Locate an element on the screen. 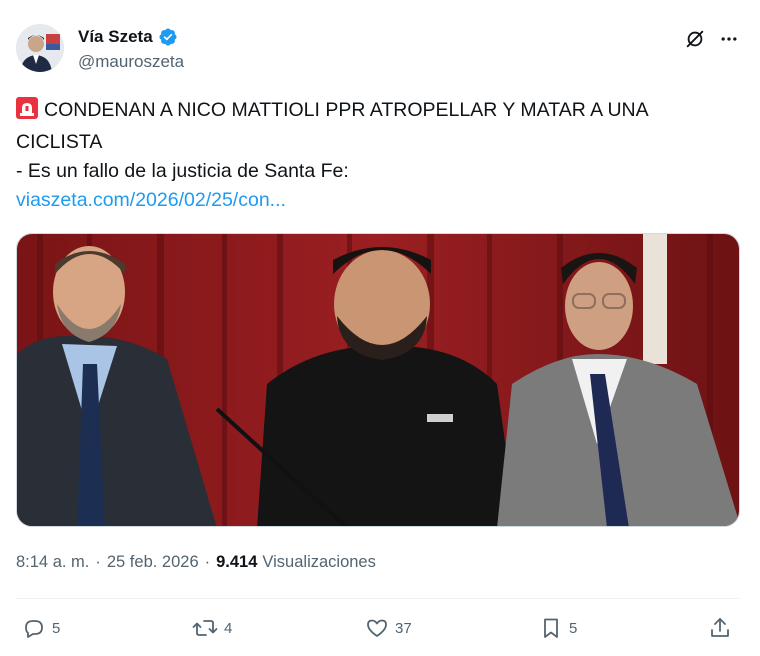 The height and width of the screenshot is (656, 760). siren-icon is located at coordinates (27, 112).